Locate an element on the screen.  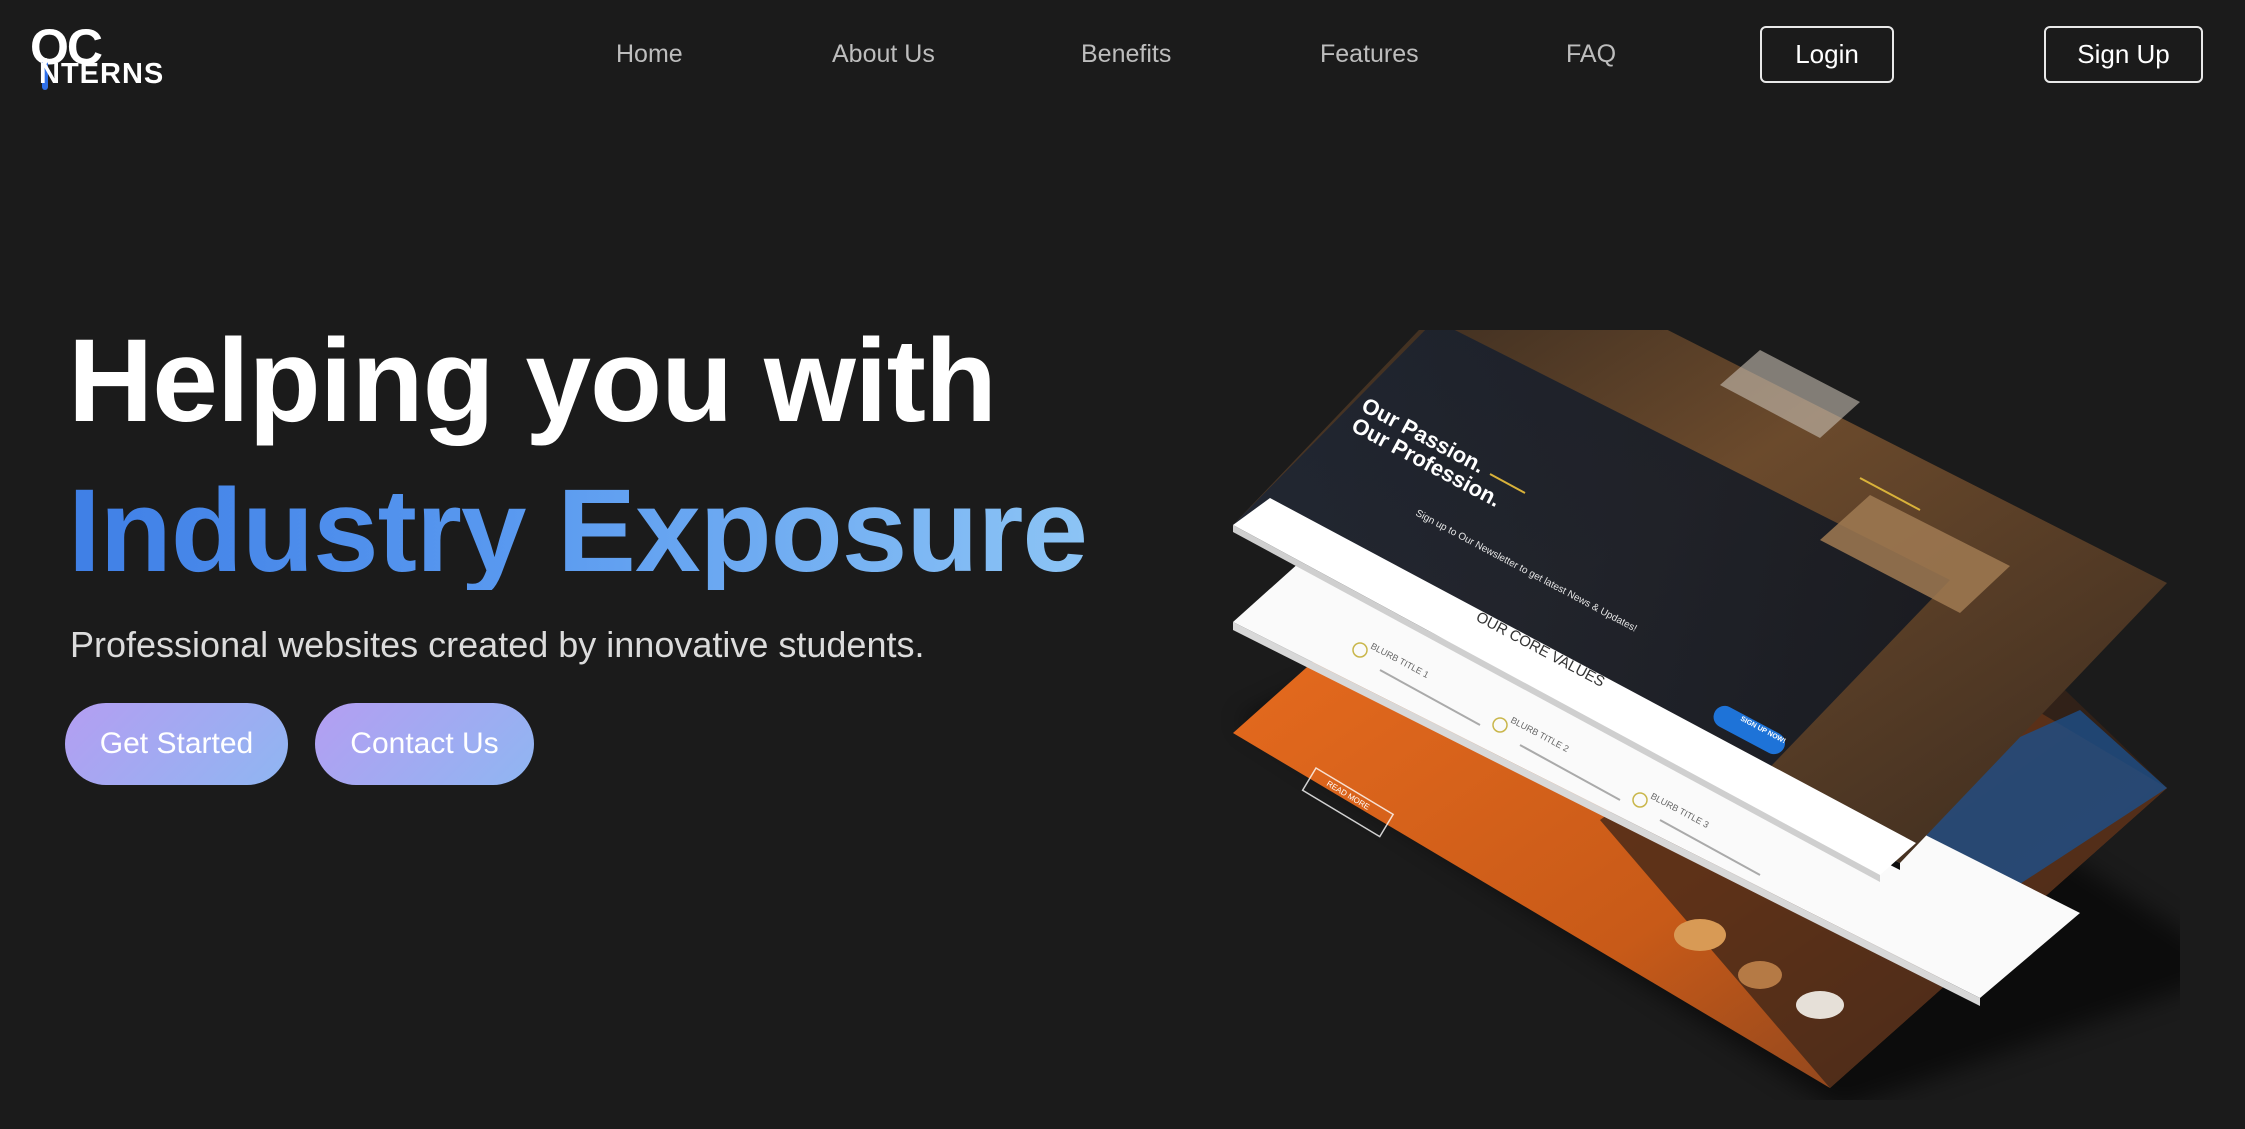
nav-faq-link: FAQ is located at coordinates (1591, 54).